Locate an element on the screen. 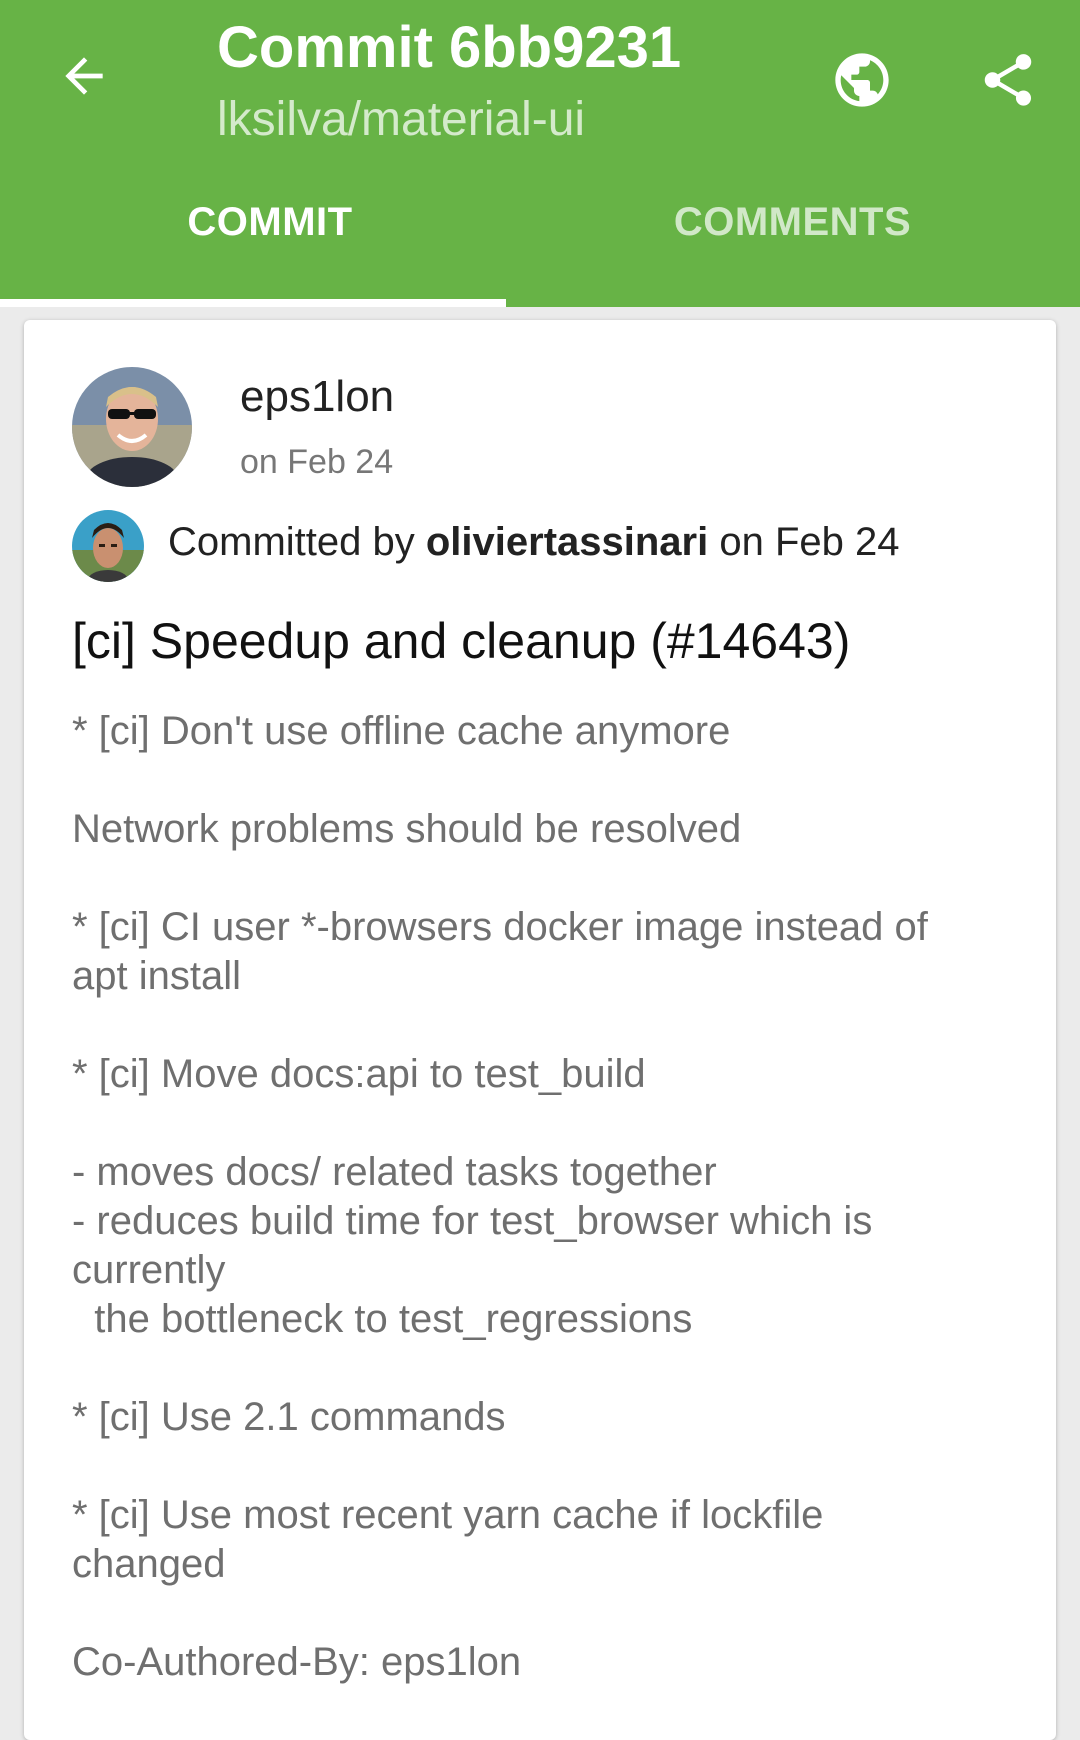 The height and width of the screenshot is (1740, 1080). committed-suffix: on Feb 24 is located at coordinates (804, 542).